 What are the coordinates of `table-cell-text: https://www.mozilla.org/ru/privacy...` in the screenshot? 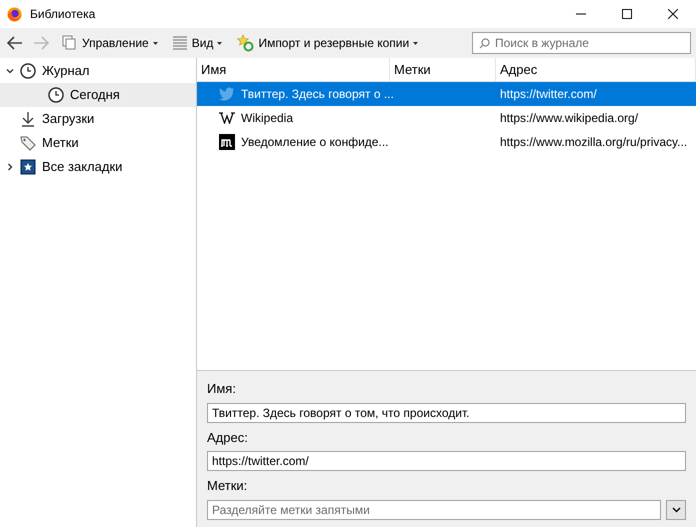 It's located at (593, 142).